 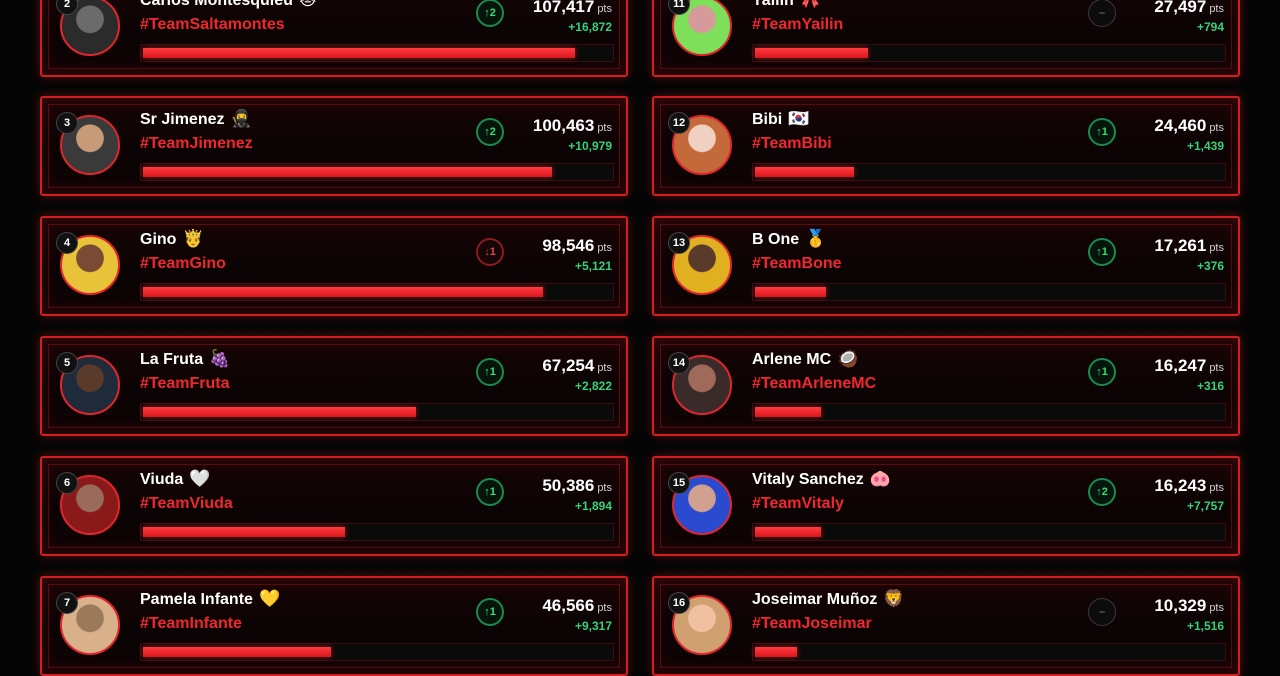 I want to click on contestant-name-label: Vitaly Sanchez, so click(x=808, y=479).